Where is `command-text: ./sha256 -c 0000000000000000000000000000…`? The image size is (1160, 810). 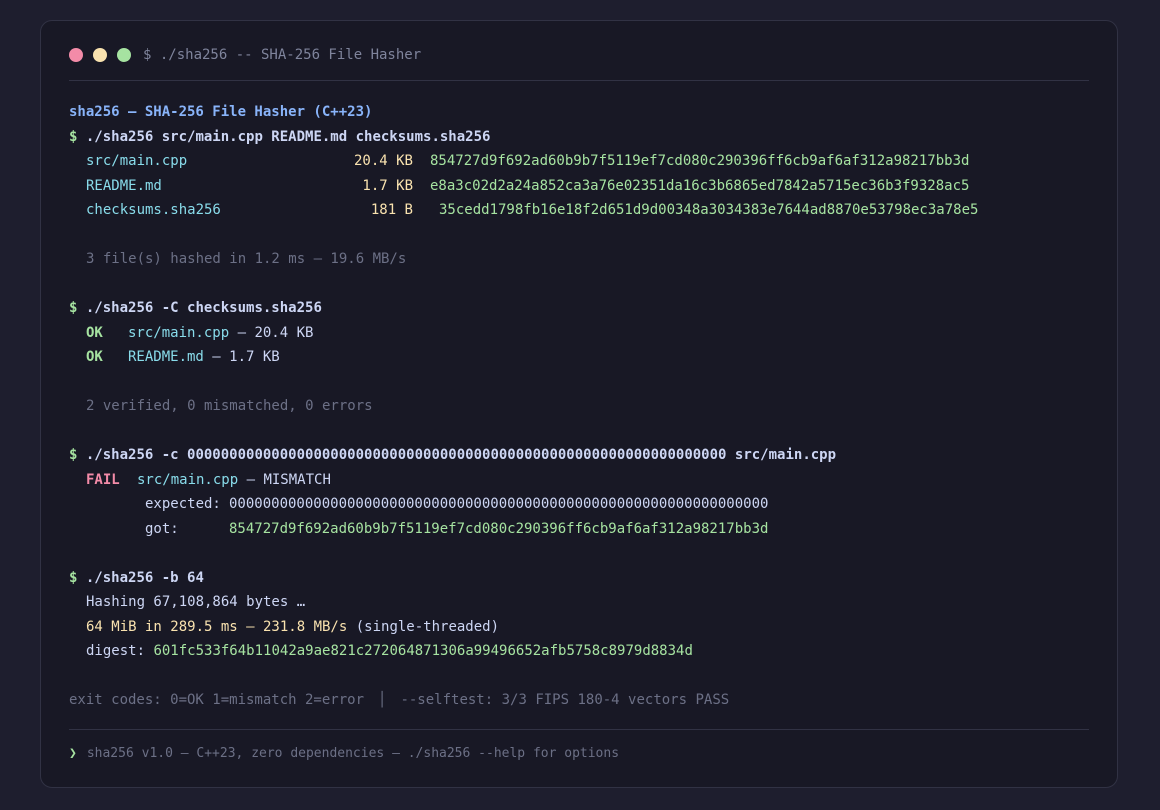
command-text: ./sha256 -c 0000000000000000000000000000… is located at coordinates (461, 455).